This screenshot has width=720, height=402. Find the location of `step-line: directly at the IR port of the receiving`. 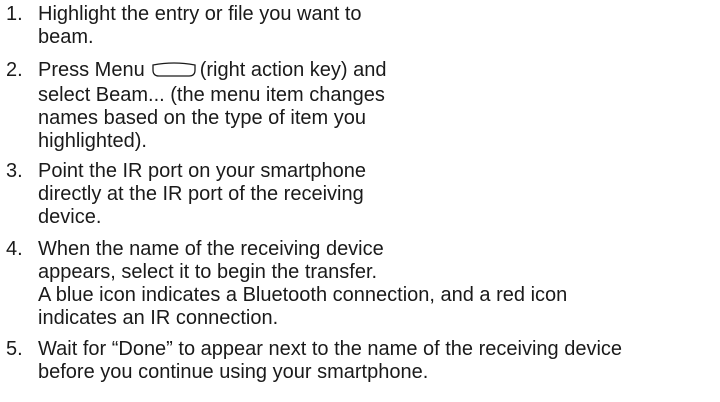

step-line: directly at the IR port of the receiving is located at coordinates (201, 194).